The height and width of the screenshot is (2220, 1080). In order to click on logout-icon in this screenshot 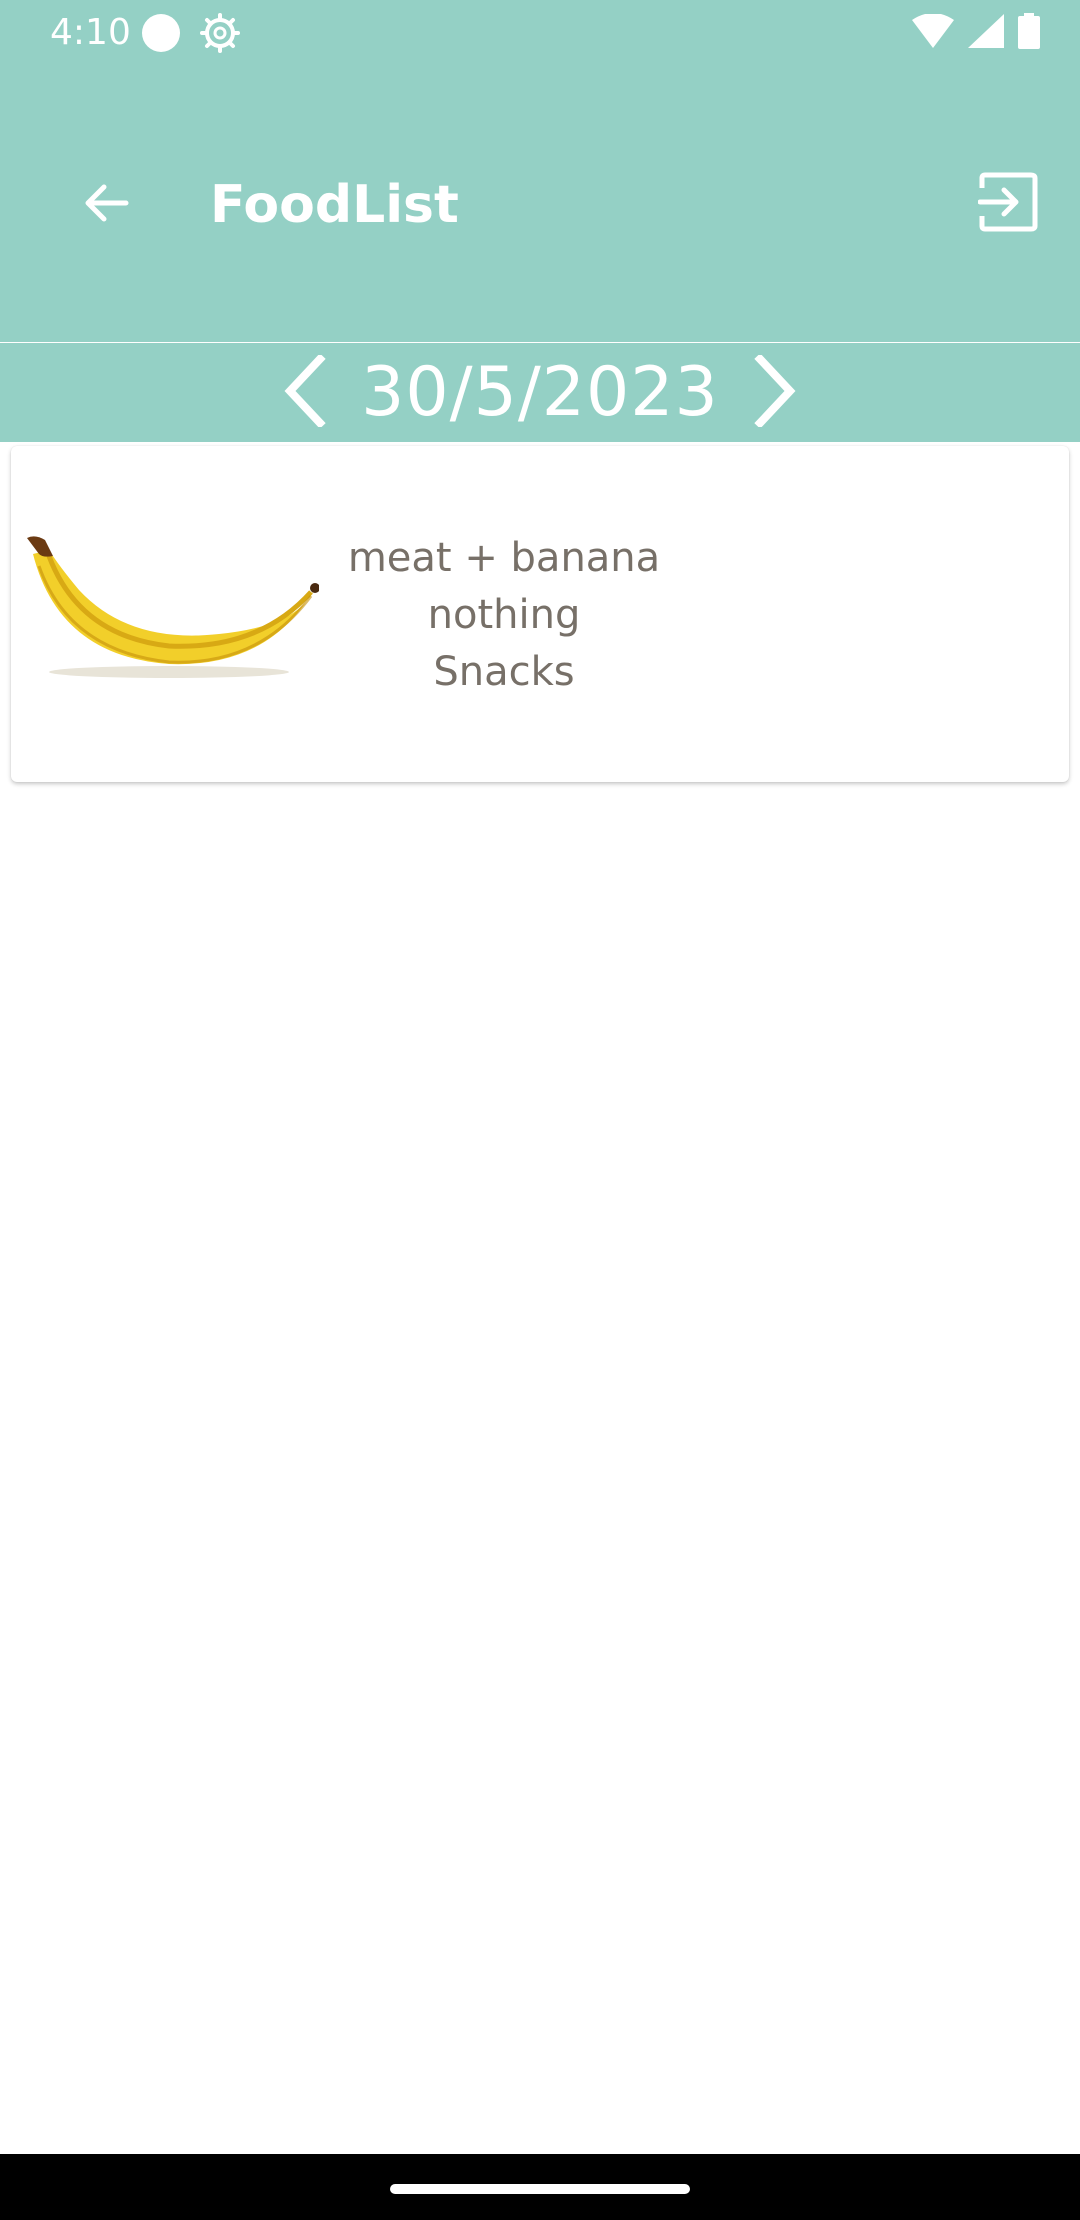, I will do `click(1007, 204)`.